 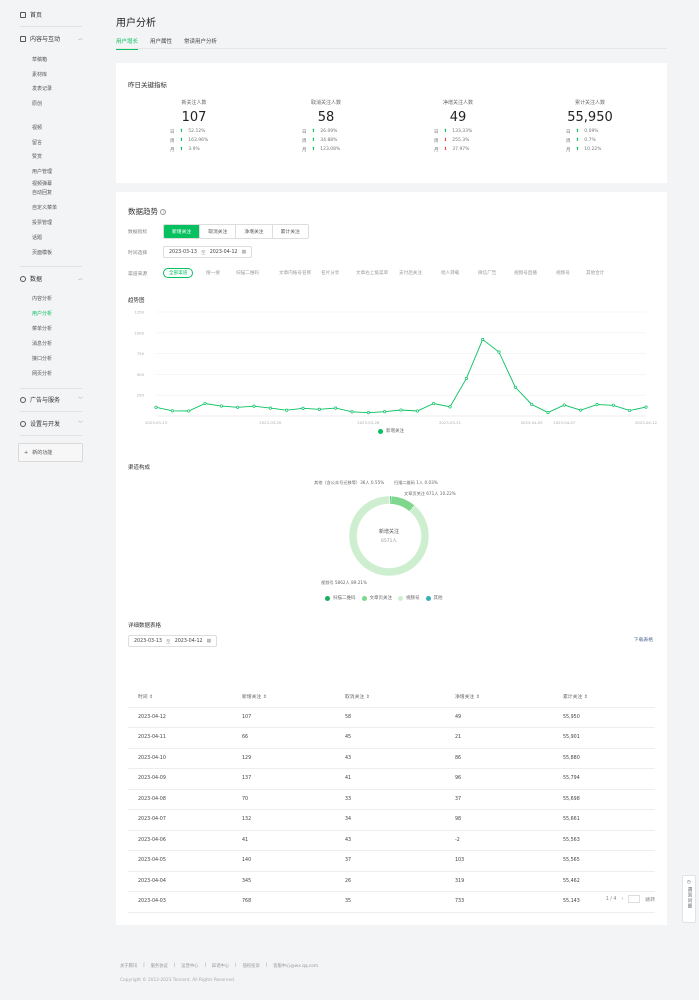 What do you see at coordinates (42, 313) in the screenshot?
I see `sidebar-item-user-analysis: 用户分析` at bounding box center [42, 313].